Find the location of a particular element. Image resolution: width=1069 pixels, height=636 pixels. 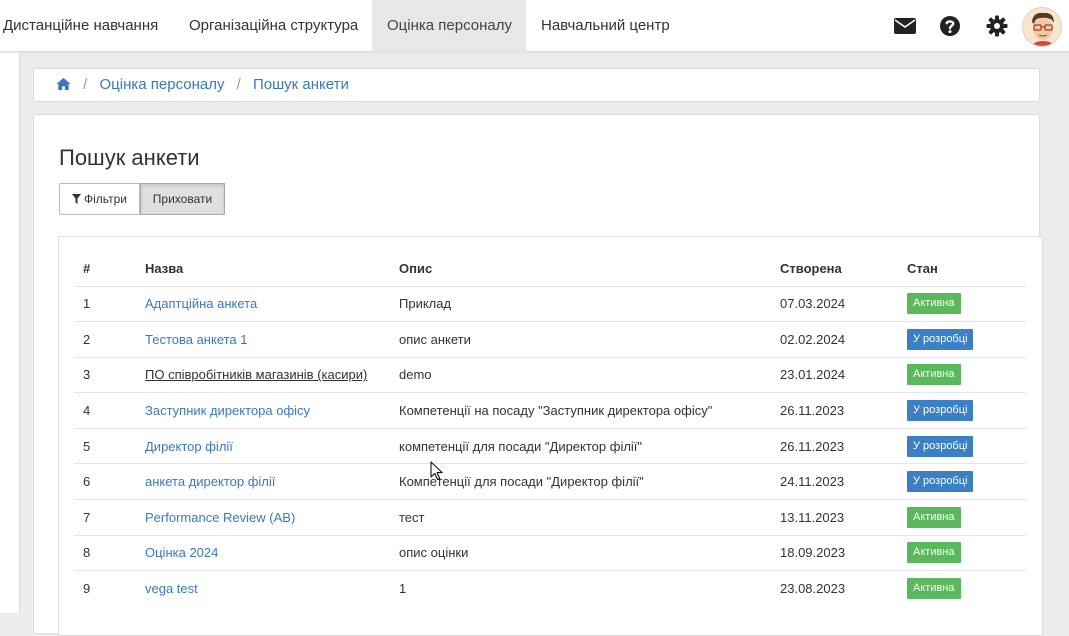

row-description: 1 is located at coordinates (580, 588).